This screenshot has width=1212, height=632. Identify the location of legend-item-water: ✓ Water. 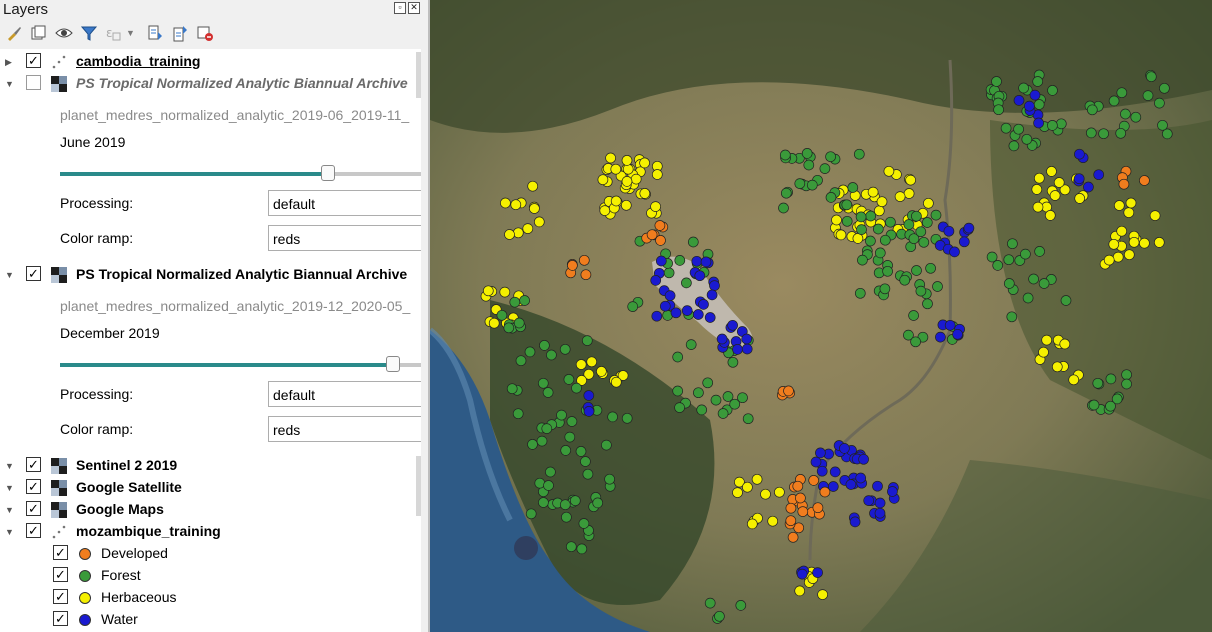
(210, 620).